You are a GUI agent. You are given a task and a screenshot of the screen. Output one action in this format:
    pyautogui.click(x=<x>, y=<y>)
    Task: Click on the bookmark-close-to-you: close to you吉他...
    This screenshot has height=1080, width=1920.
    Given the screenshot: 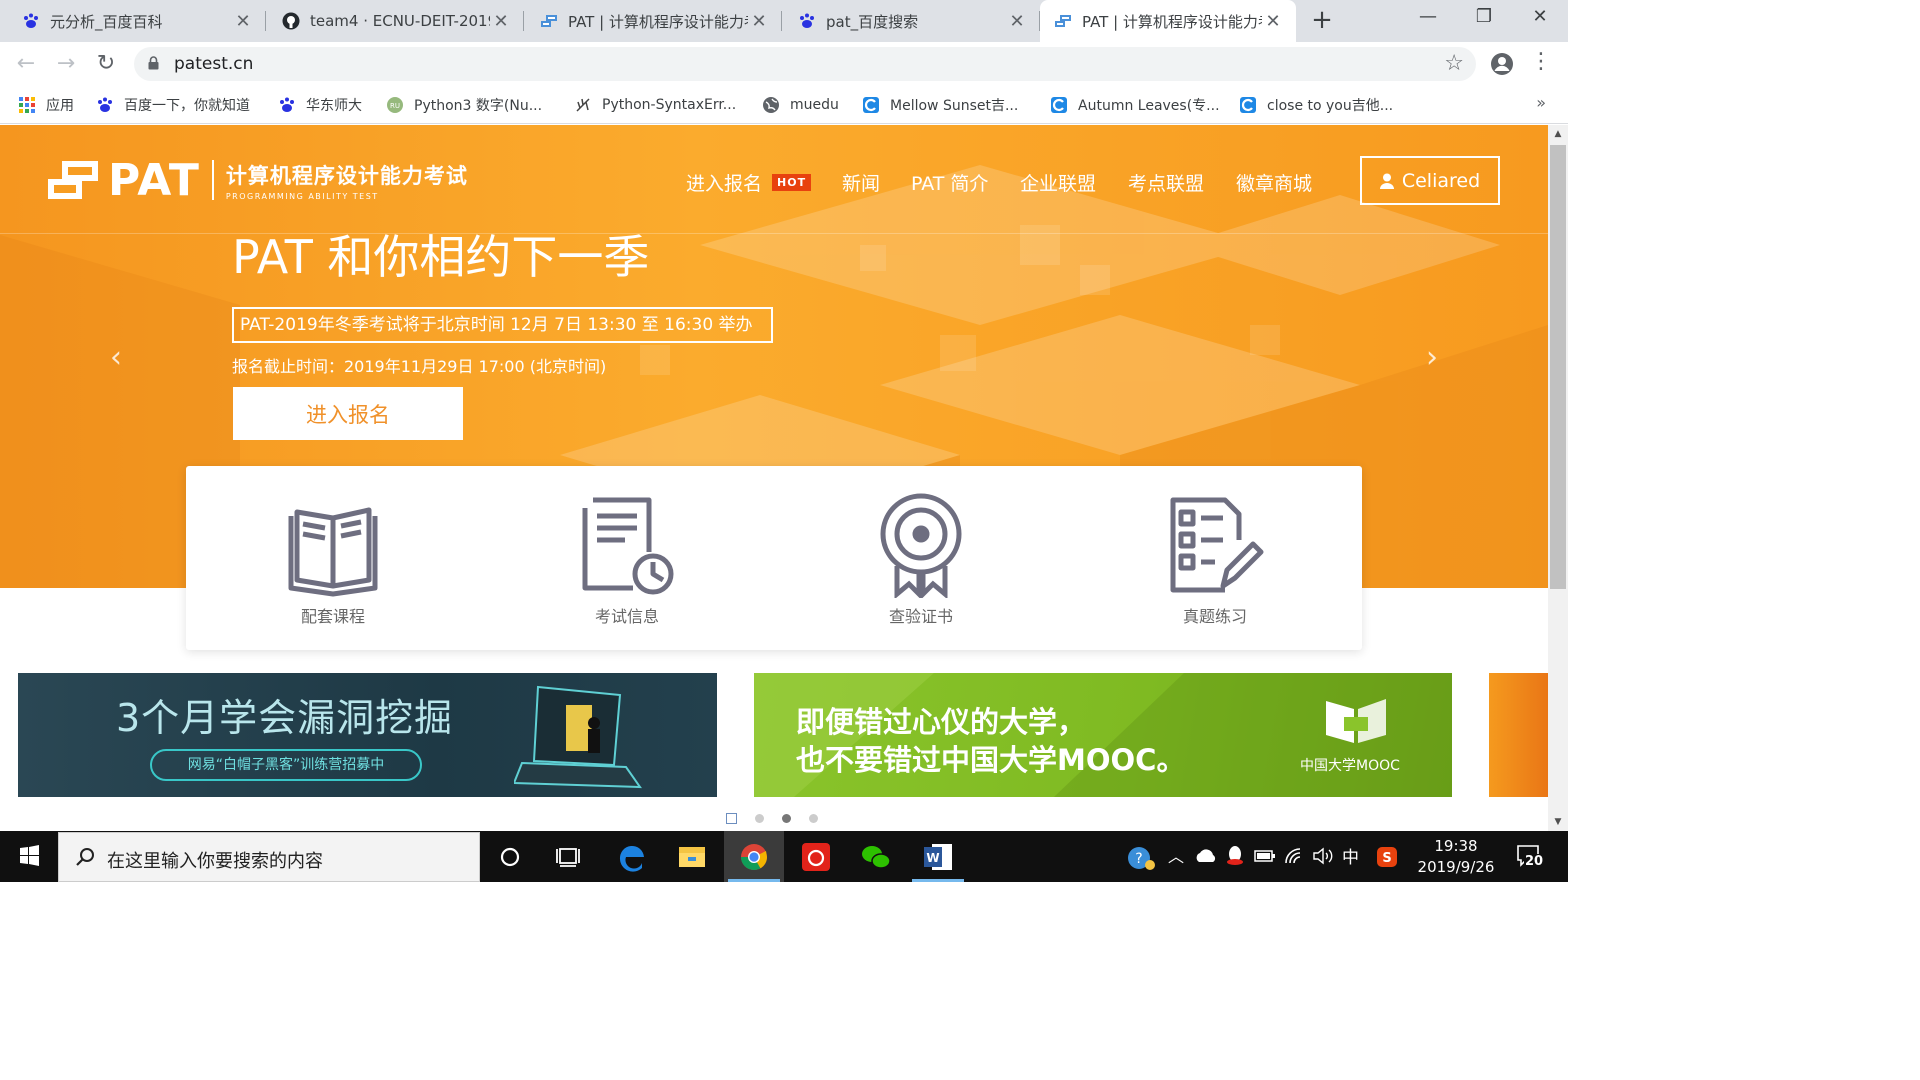 What is the action you would take?
    pyautogui.click(x=1316, y=105)
    